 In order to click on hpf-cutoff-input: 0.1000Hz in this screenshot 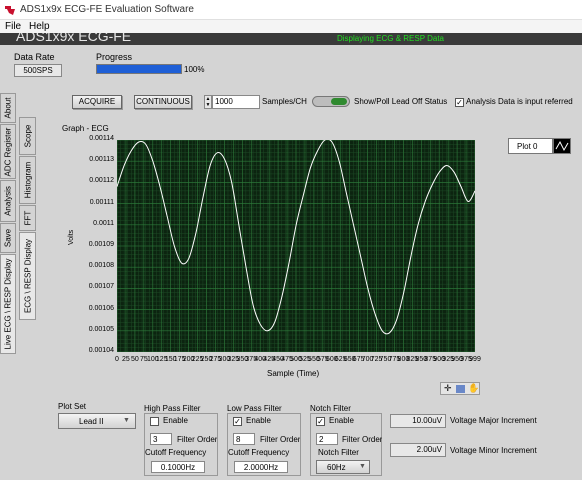, I will do `click(178, 467)`.